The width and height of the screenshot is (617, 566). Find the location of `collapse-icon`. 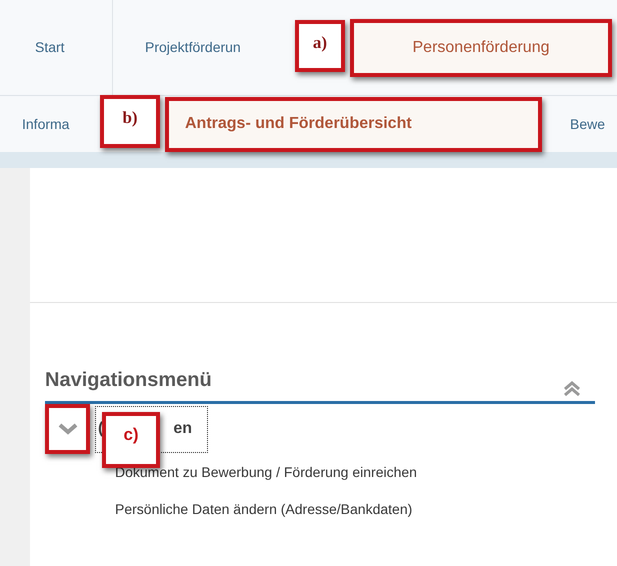

collapse-icon is located at coordinates (572, 389).